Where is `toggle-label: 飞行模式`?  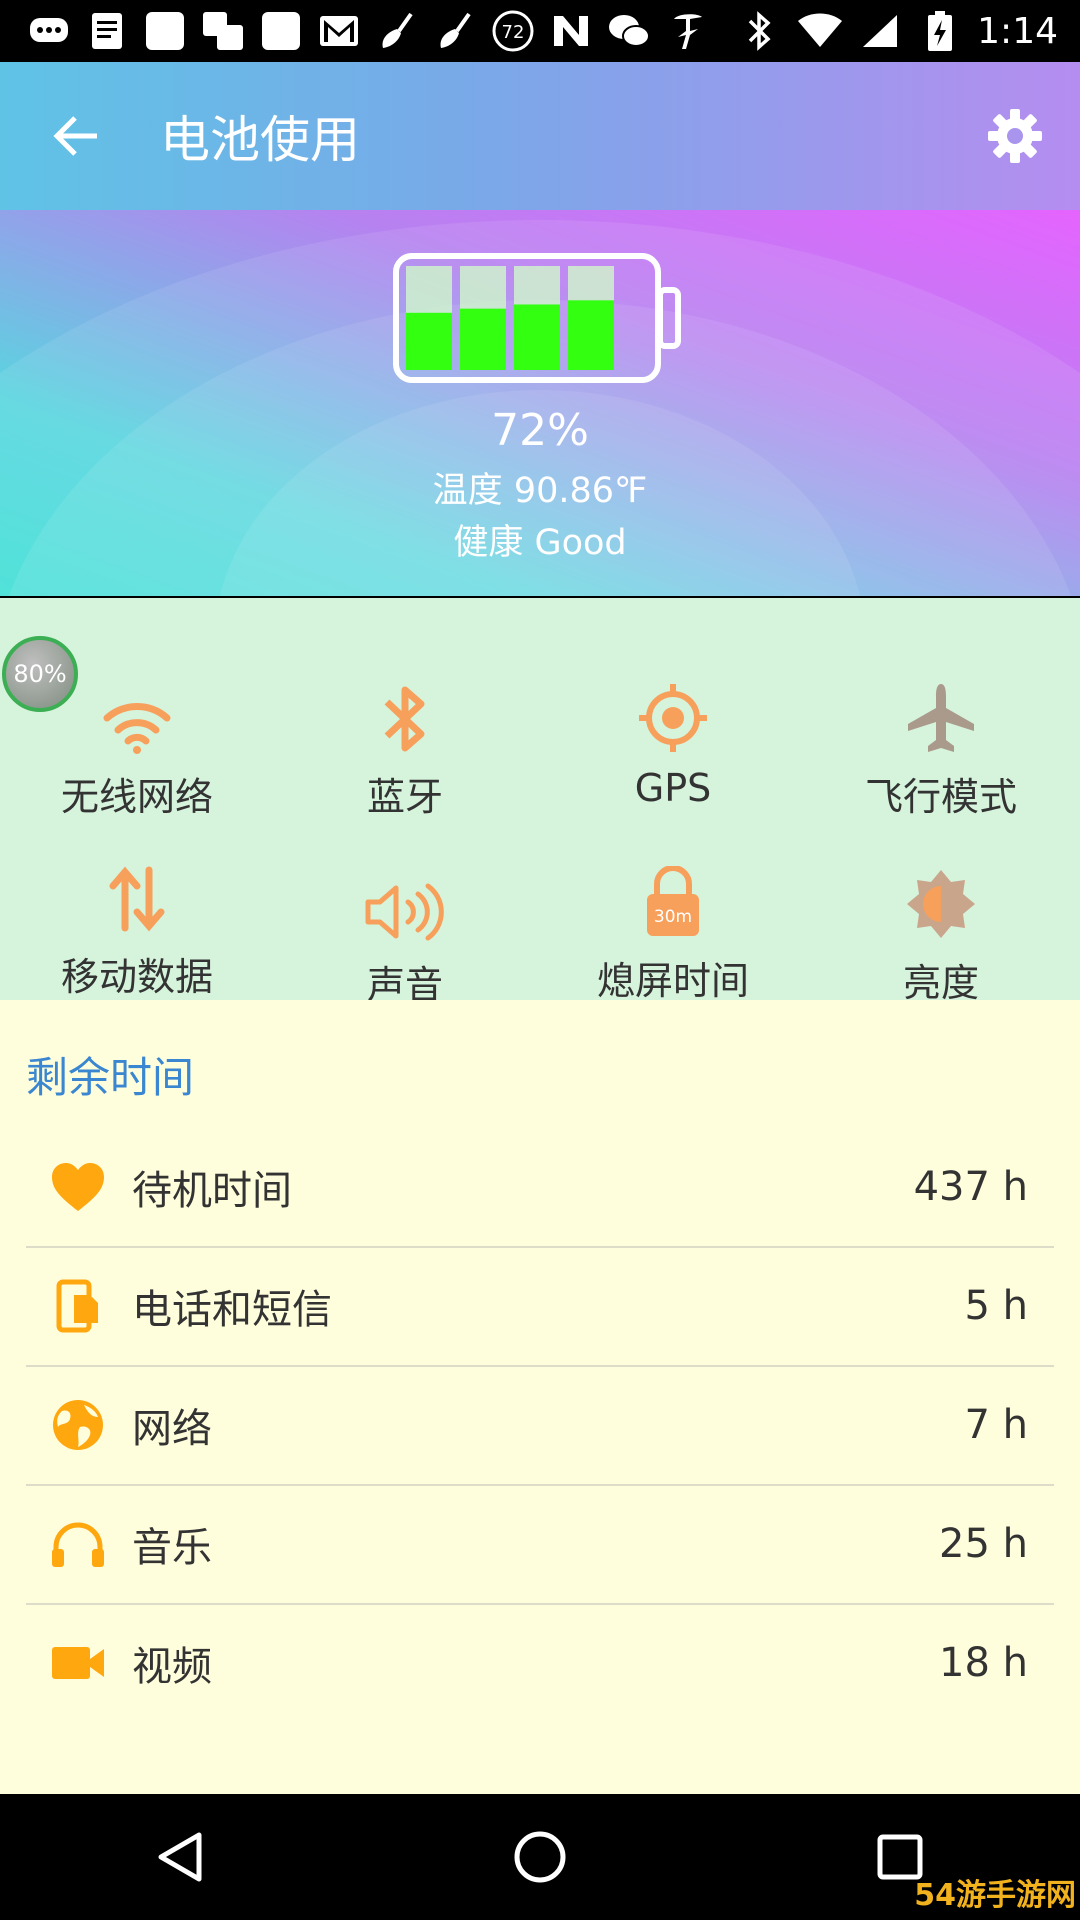
toggle-label: 飞行模式 is located at coordinates (940, 797).